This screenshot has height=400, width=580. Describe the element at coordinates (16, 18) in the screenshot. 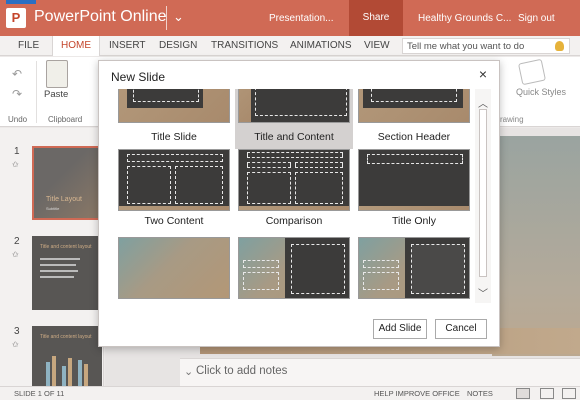

I see `powerpoint-logo-icon: P` at that location.